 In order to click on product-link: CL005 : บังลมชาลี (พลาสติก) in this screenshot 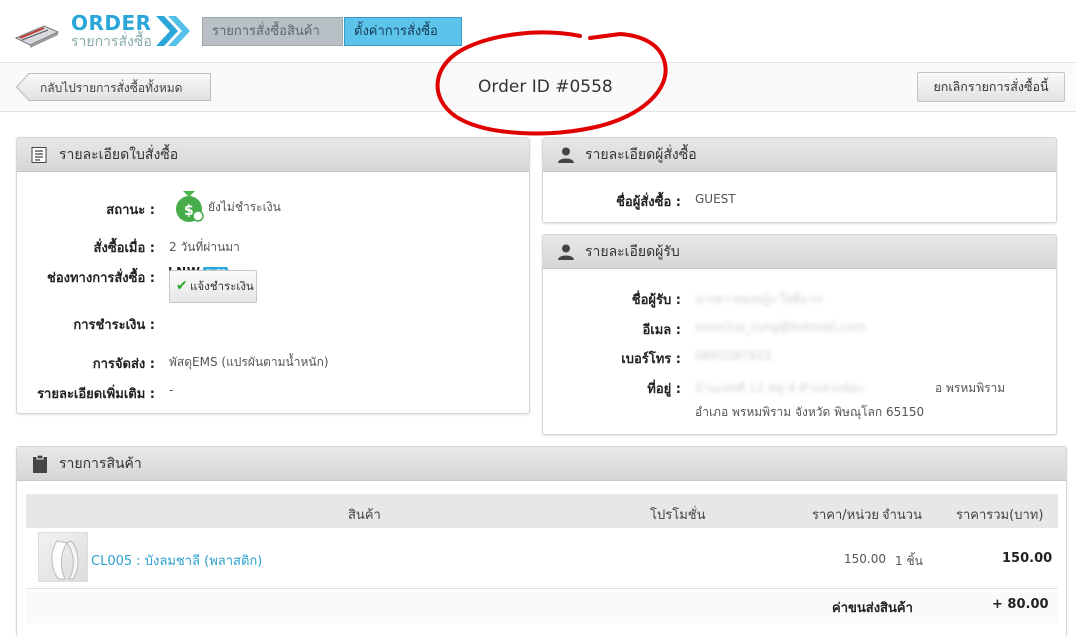, I will do `click(176, 560)`.